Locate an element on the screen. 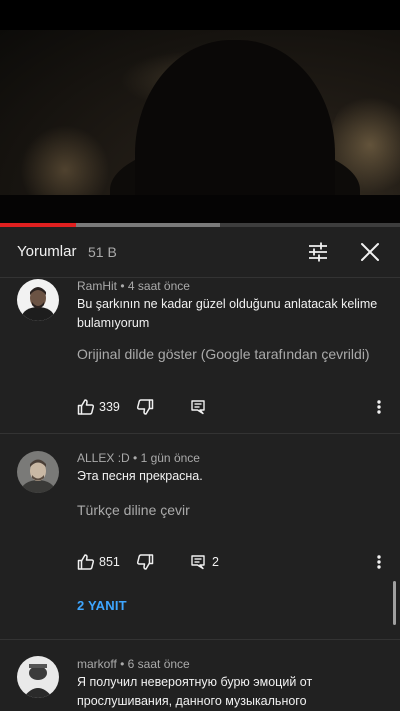 The width and height of the screenshot is (400, 711). comment-author: ALLEX :D is located at coordinates (103, 458).